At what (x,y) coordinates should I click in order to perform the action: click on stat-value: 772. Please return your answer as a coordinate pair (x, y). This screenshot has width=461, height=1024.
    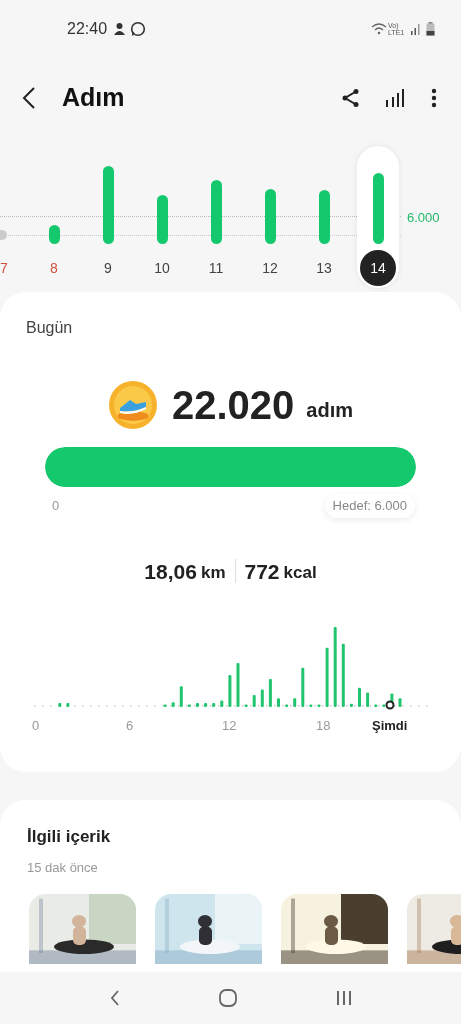
    Looking at the image, I should click on (262, 571).